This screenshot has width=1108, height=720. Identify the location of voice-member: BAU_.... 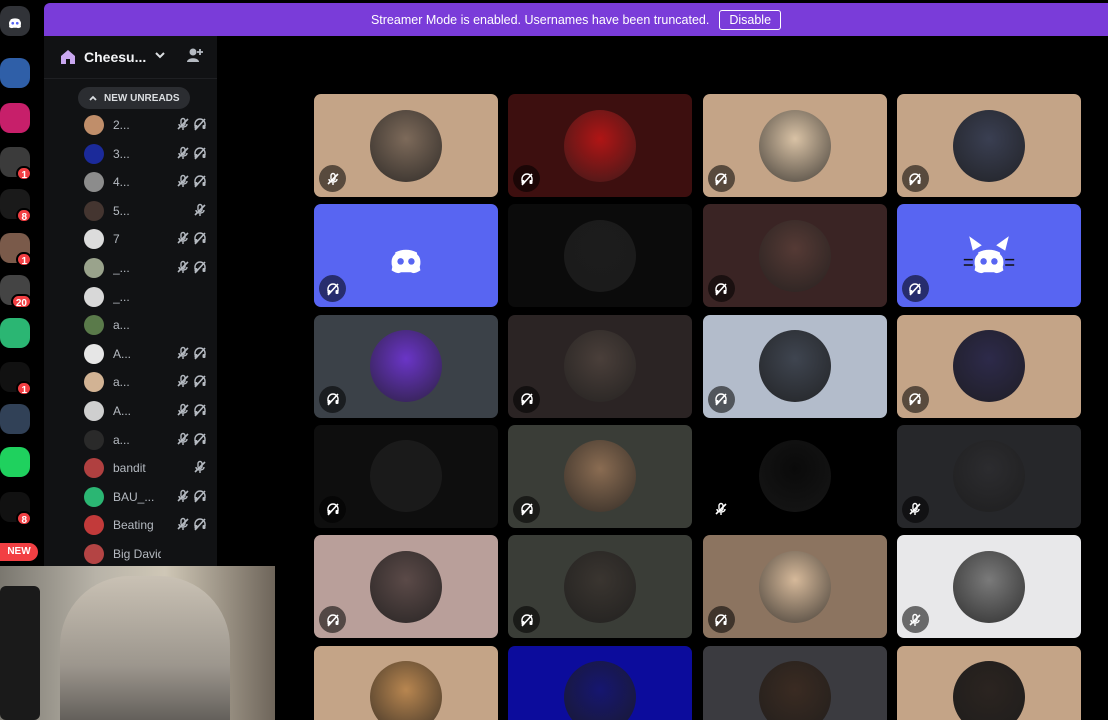
(146, 497).